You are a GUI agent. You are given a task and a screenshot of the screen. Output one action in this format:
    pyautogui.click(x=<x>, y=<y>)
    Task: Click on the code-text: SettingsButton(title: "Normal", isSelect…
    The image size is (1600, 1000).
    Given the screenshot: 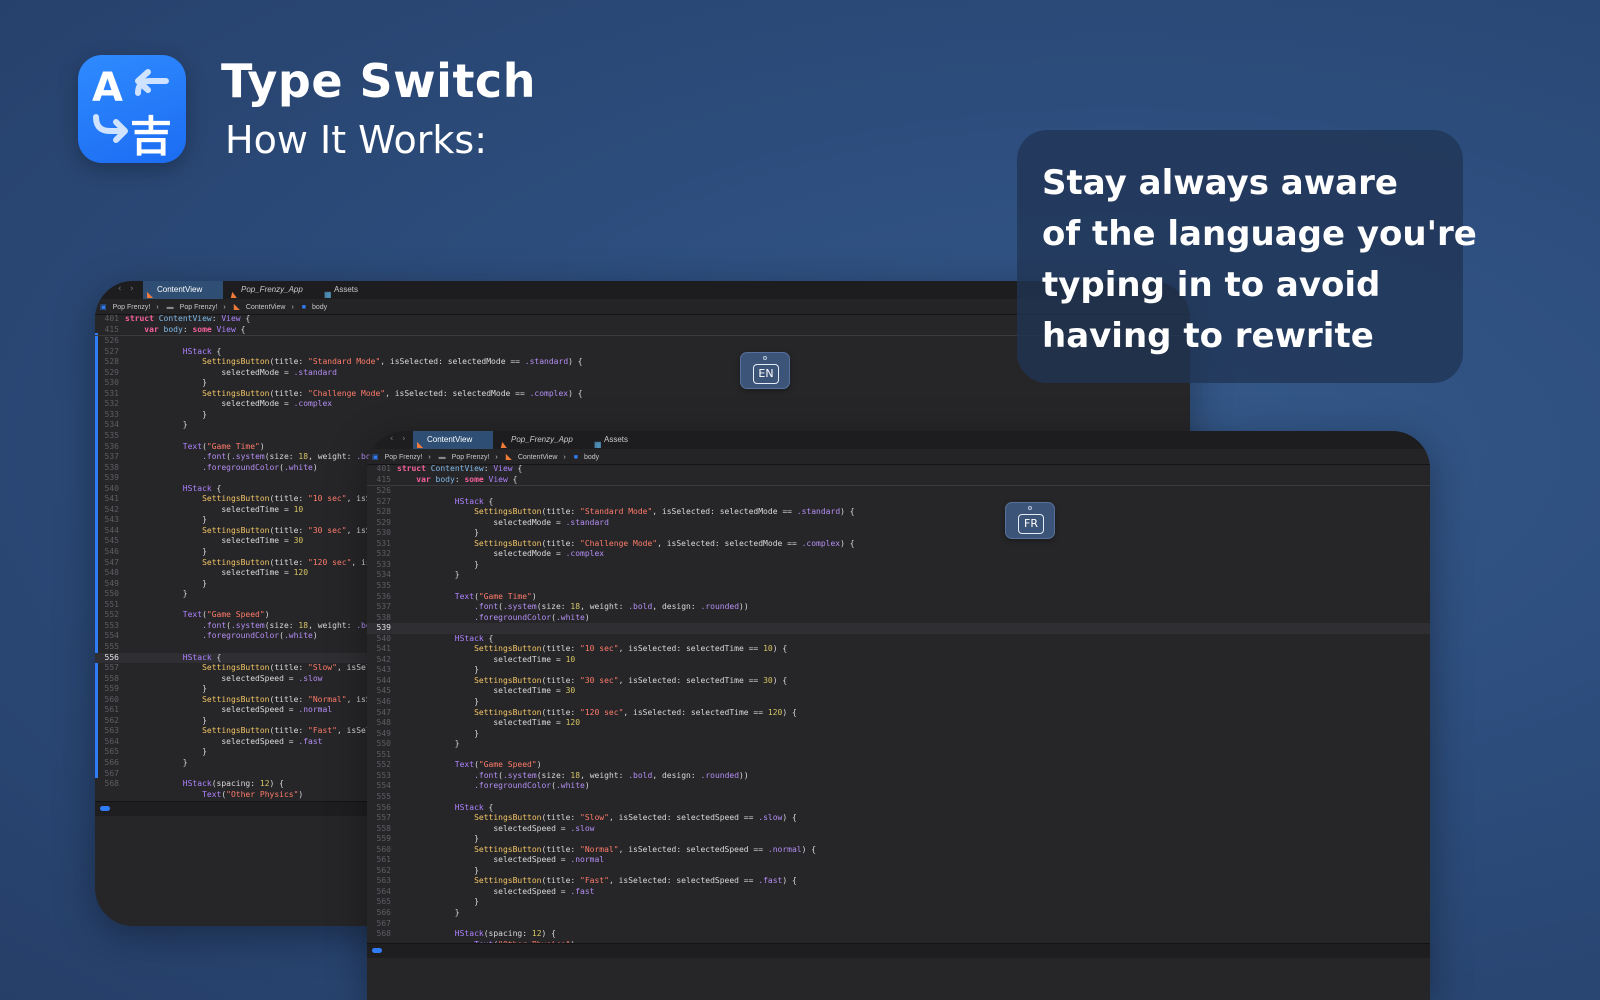 What is the action you would take?
    pyautogui.click(x=645, y=849)
    